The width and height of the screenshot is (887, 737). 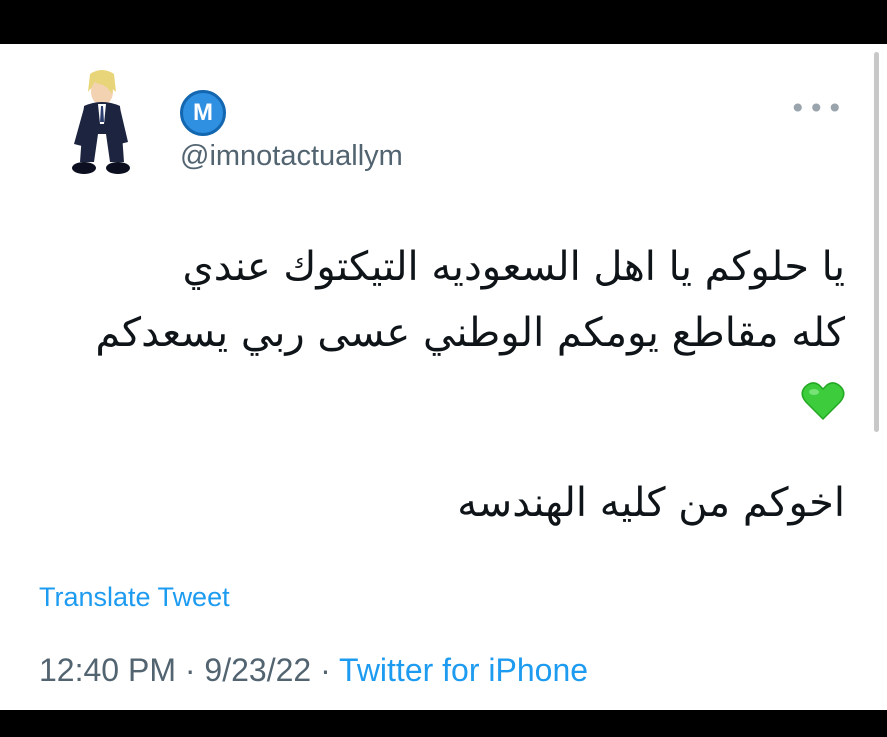 What do you see at coordinates (470, 333) in the screenshot?
I see `tweet-line-2: كله مقاطع يومكم الوطني عسى ربي يسعدكم` at bounding box center [470, 333].